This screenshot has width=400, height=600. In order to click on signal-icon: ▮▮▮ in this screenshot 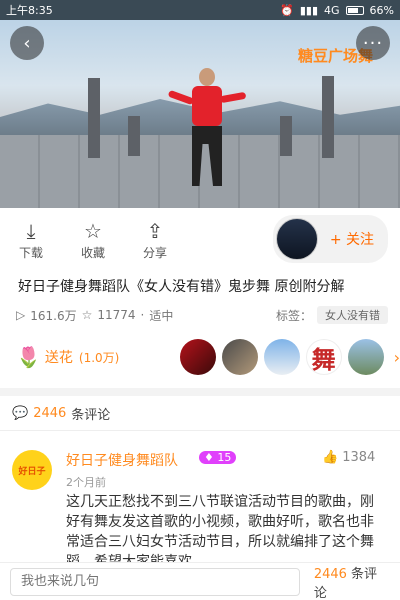, I will do `click(309, 10)`.